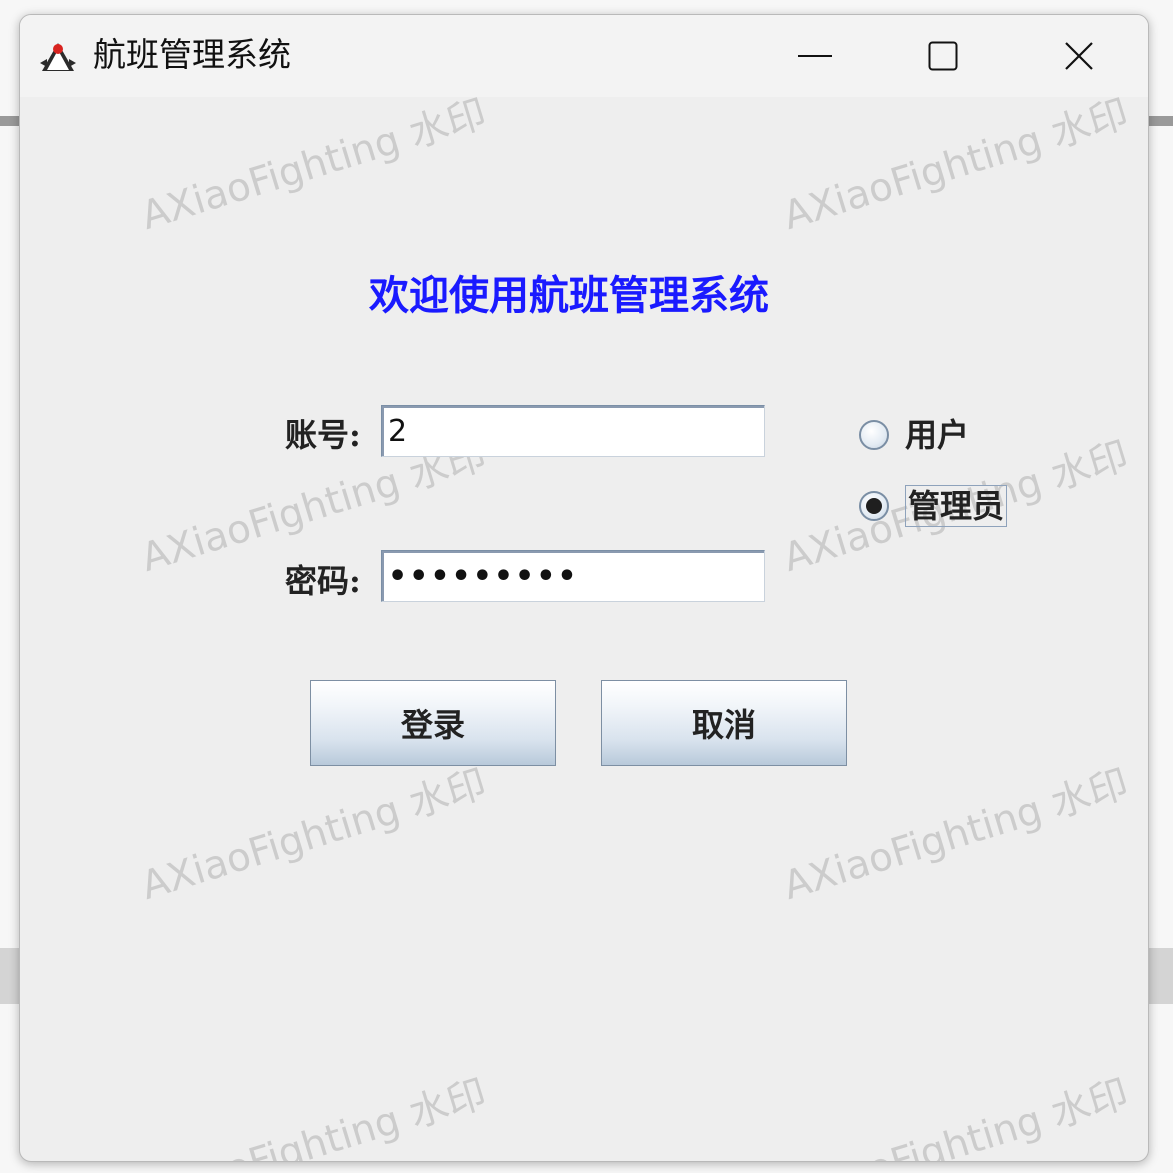 The height and width of the screenshot is (1173, 1173). Describe the element at coordinates (323, 581) in the screenshot. I see `password-label: 密码:` at that location.